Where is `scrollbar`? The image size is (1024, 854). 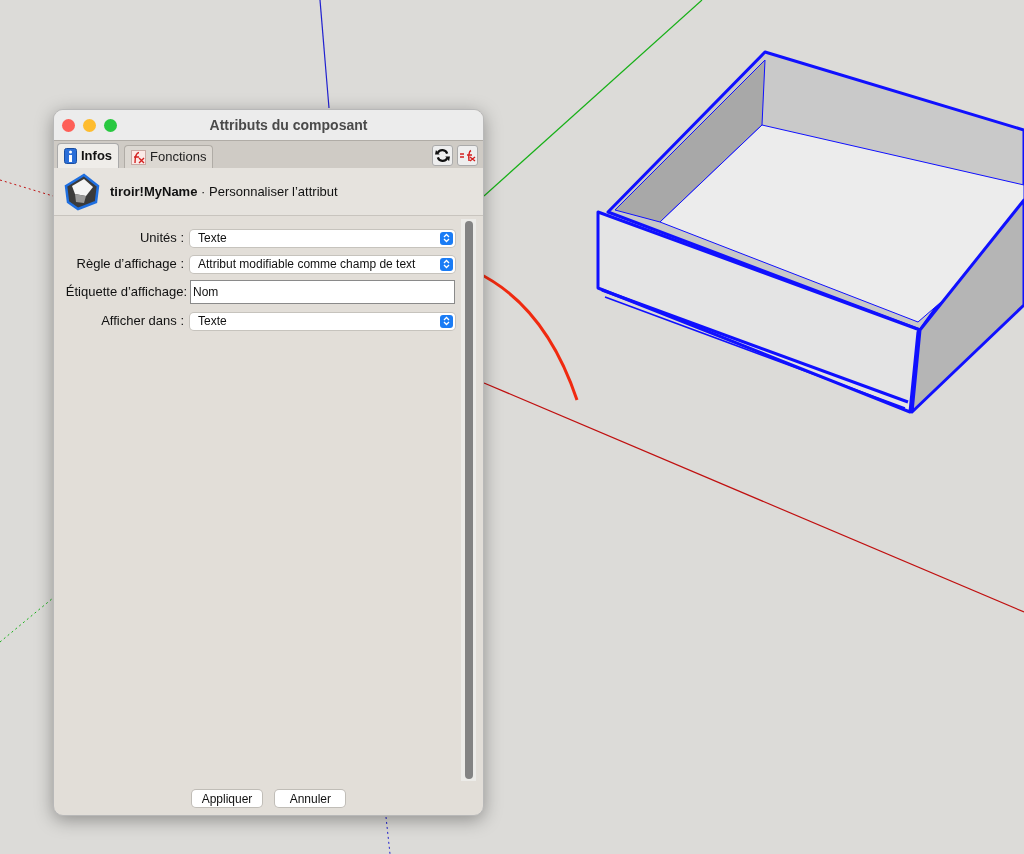
scrollbar is located at coordinates (468, 500).